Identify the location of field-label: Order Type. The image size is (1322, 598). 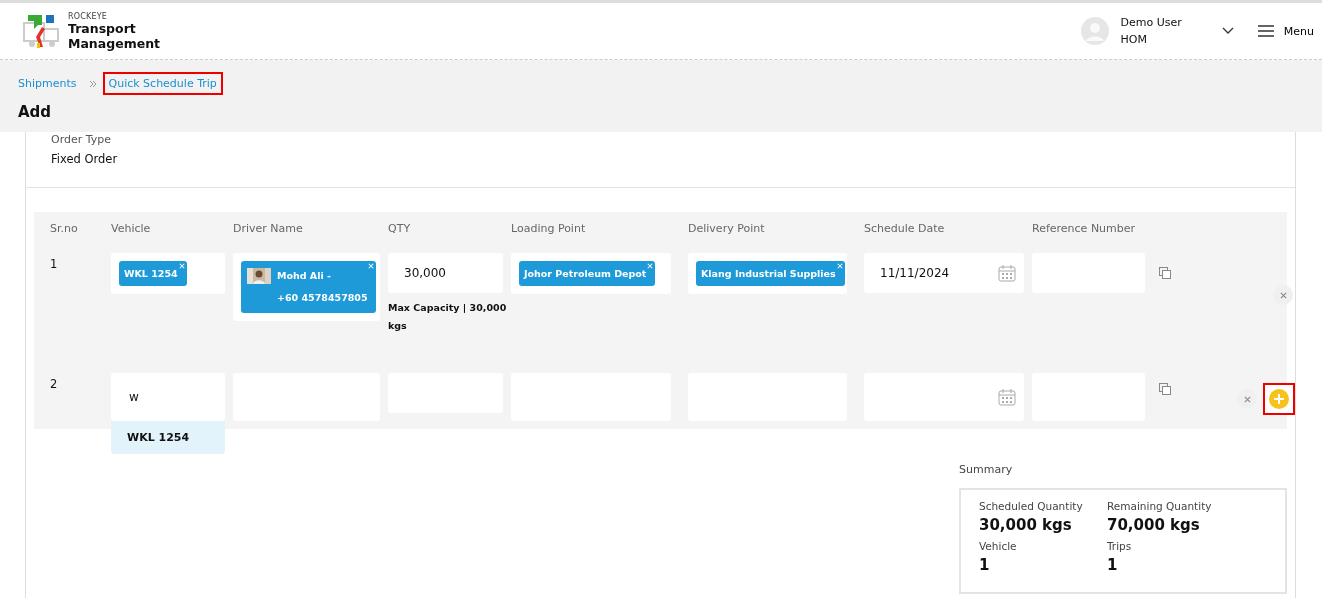
(82, 139).